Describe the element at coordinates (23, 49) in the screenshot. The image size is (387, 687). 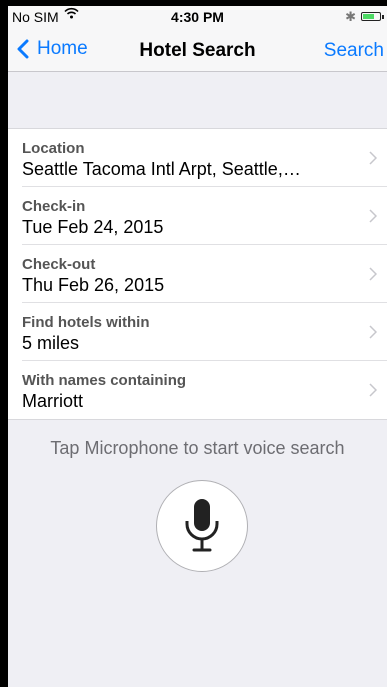
I see `back-chevron-icon` at that location.